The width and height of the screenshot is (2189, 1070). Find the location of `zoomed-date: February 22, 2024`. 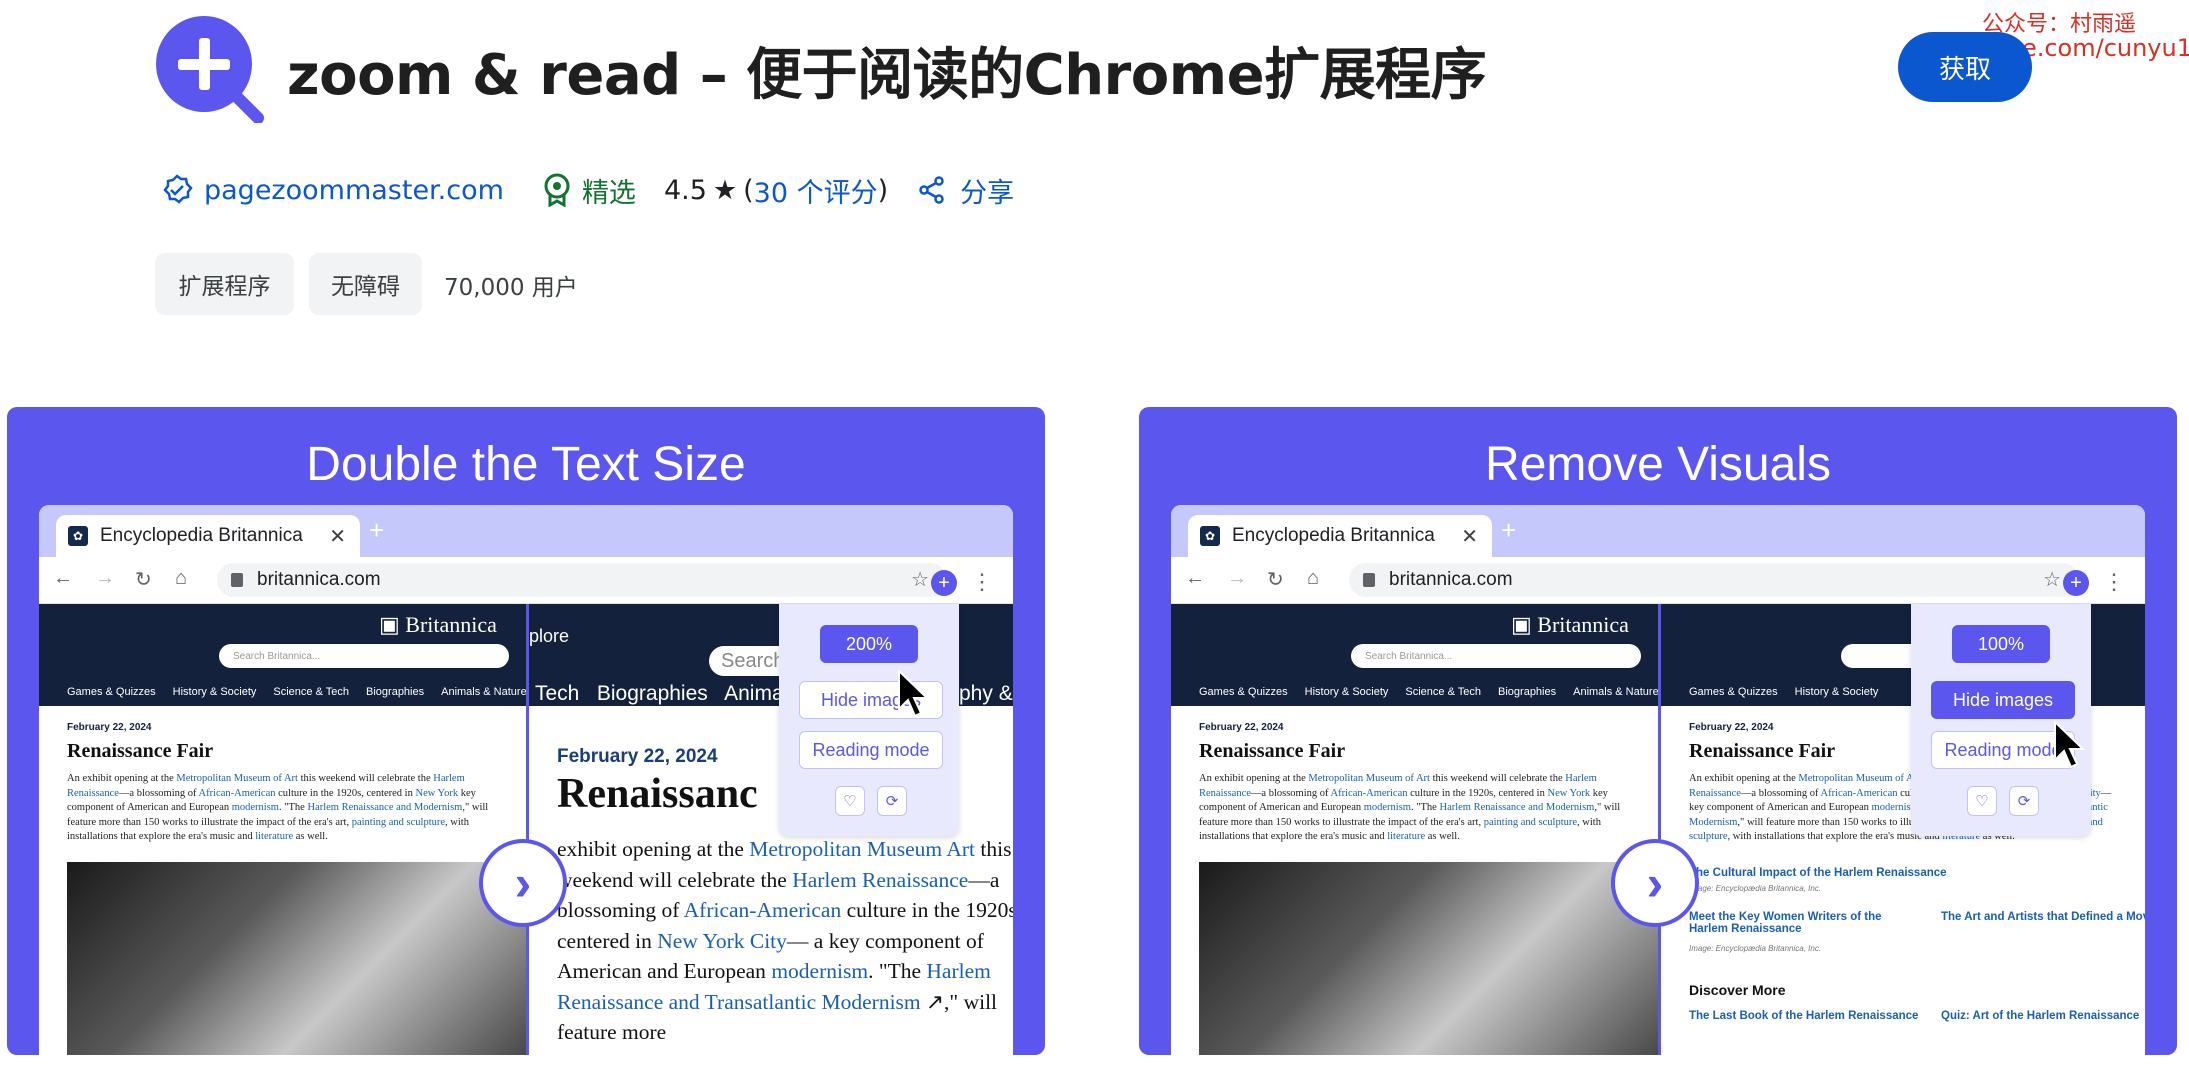

zoomed-date: February 22, 2024 is located at coordinates (637, 756).